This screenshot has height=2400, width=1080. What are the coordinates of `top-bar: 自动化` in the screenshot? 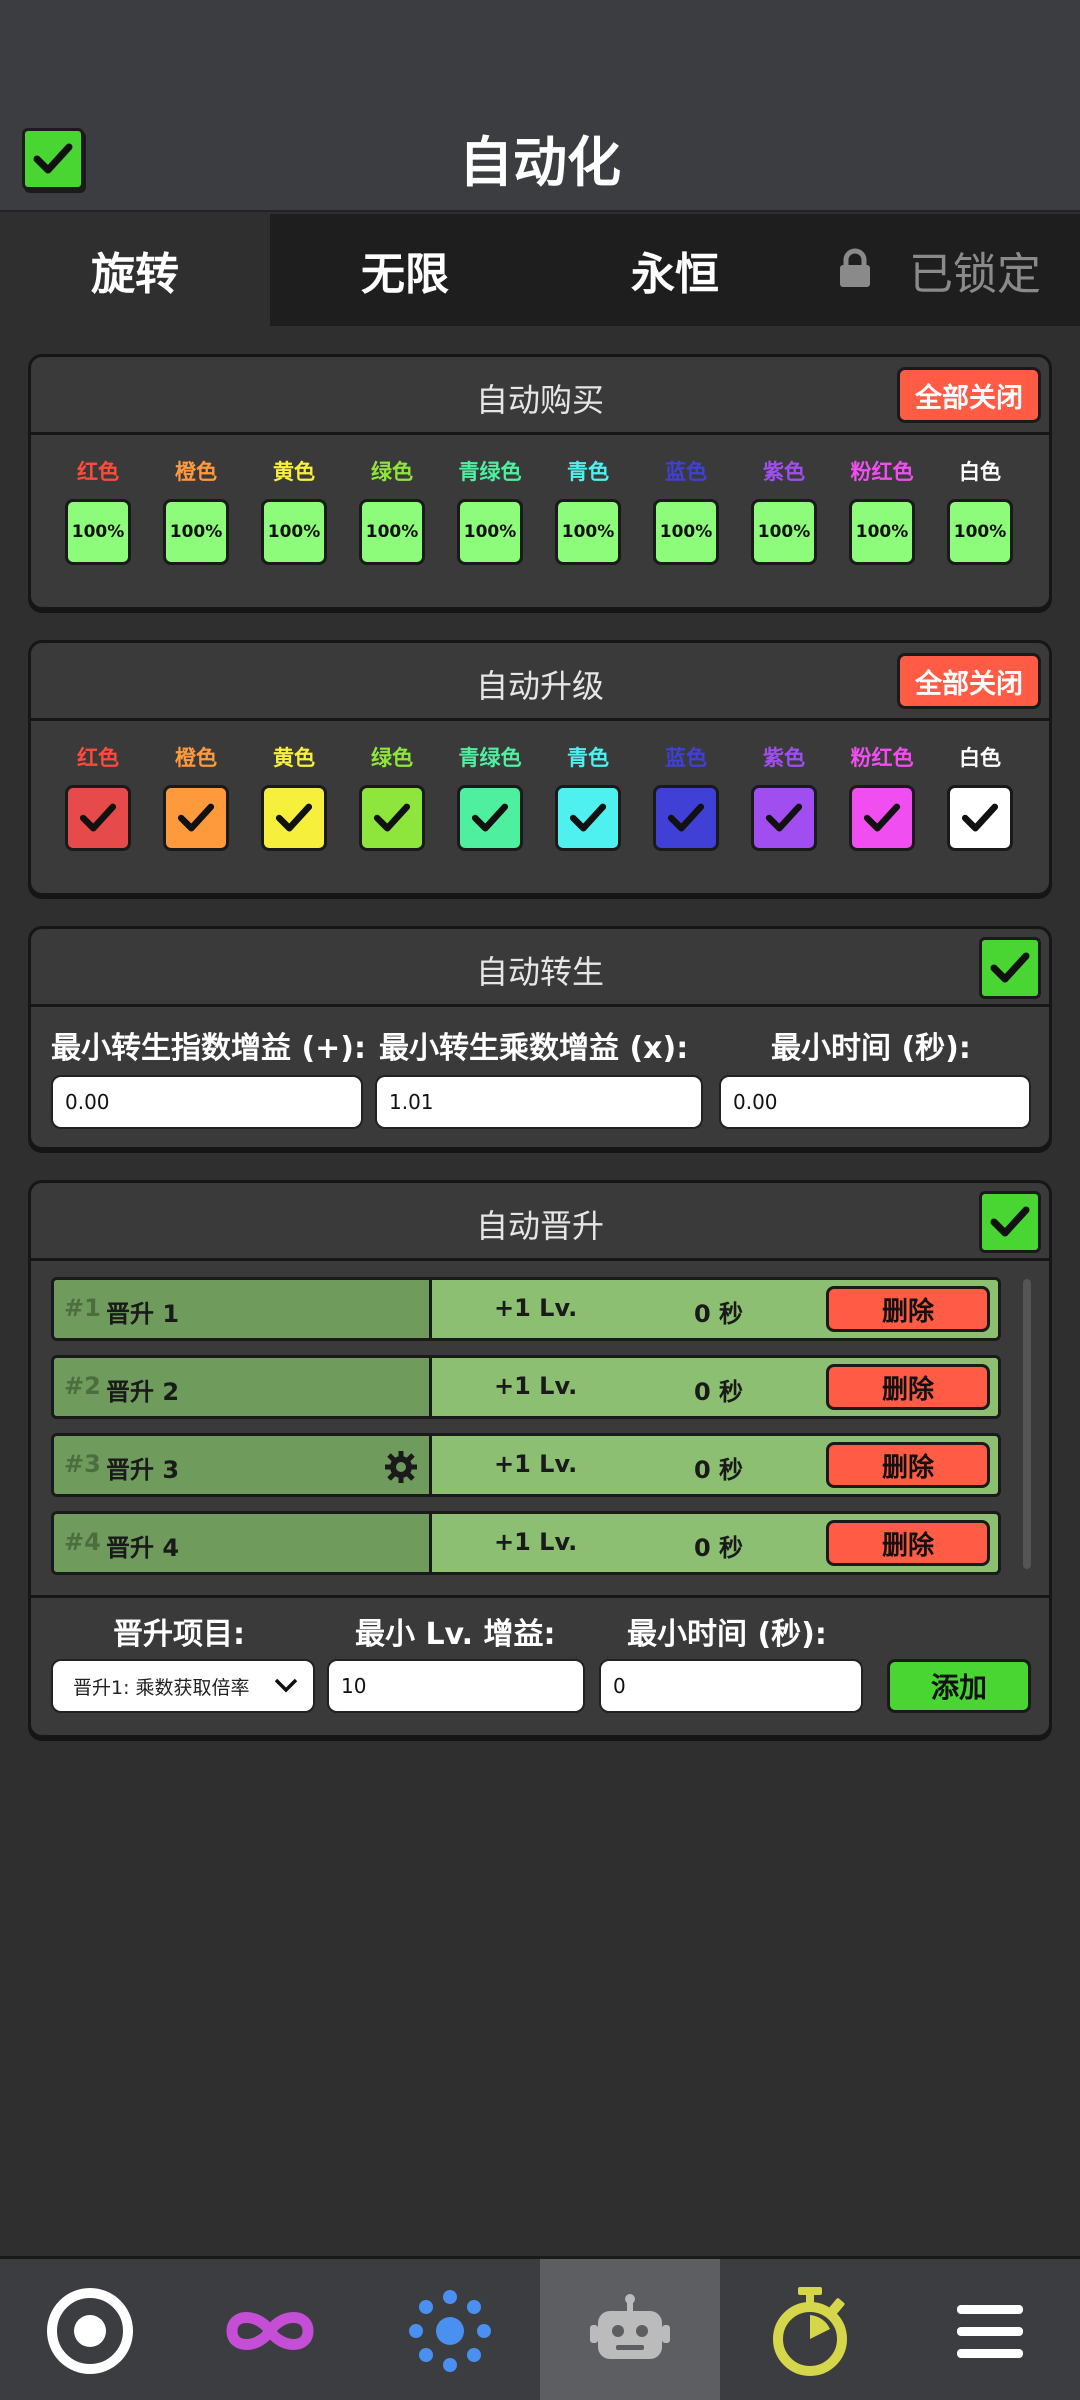 It's located at (540, 106).